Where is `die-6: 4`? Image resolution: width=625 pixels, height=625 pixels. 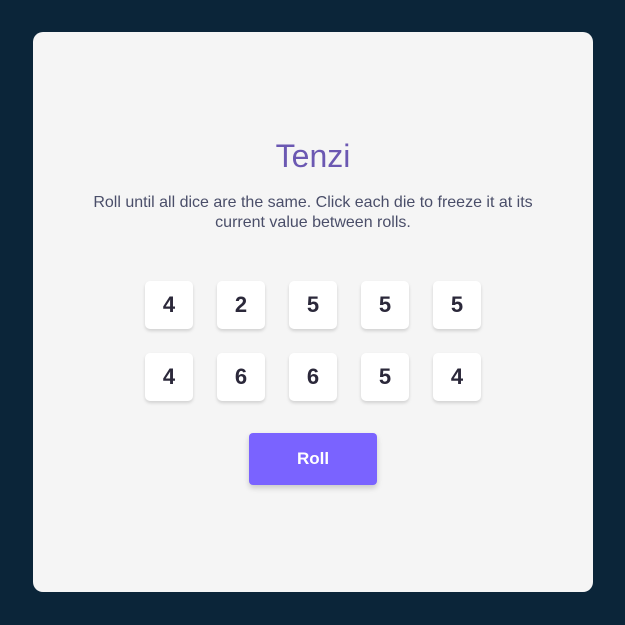 die-6: 4 is located at coordinates (169, 377).